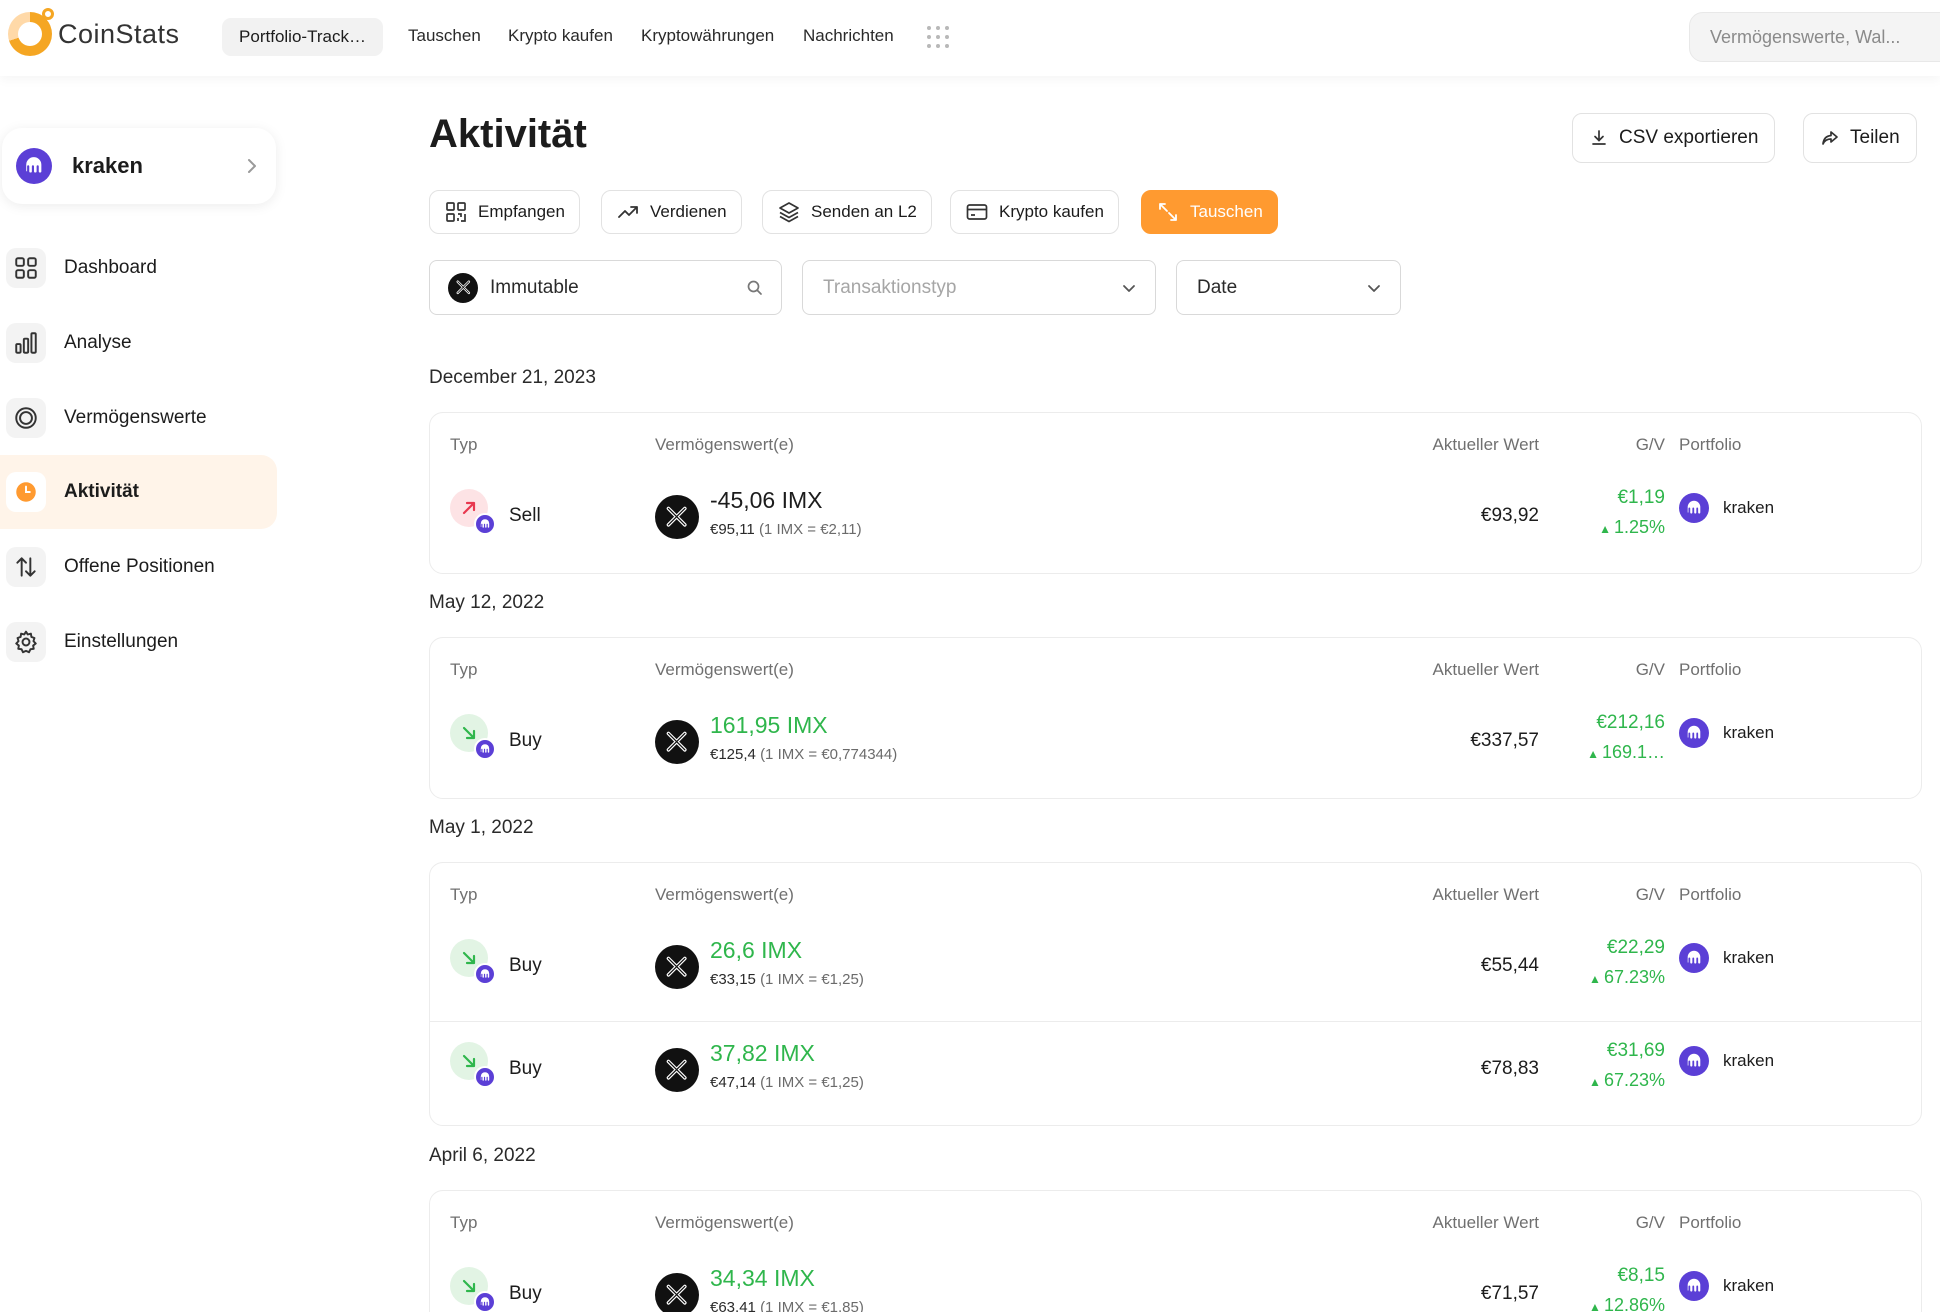 The height and width of the screenshot is (1312, 1940). What do you see at coordinates (1630, 722) in the screenshot?
I see `pnl-value: €212,16` at bounding box center [1630, 722].